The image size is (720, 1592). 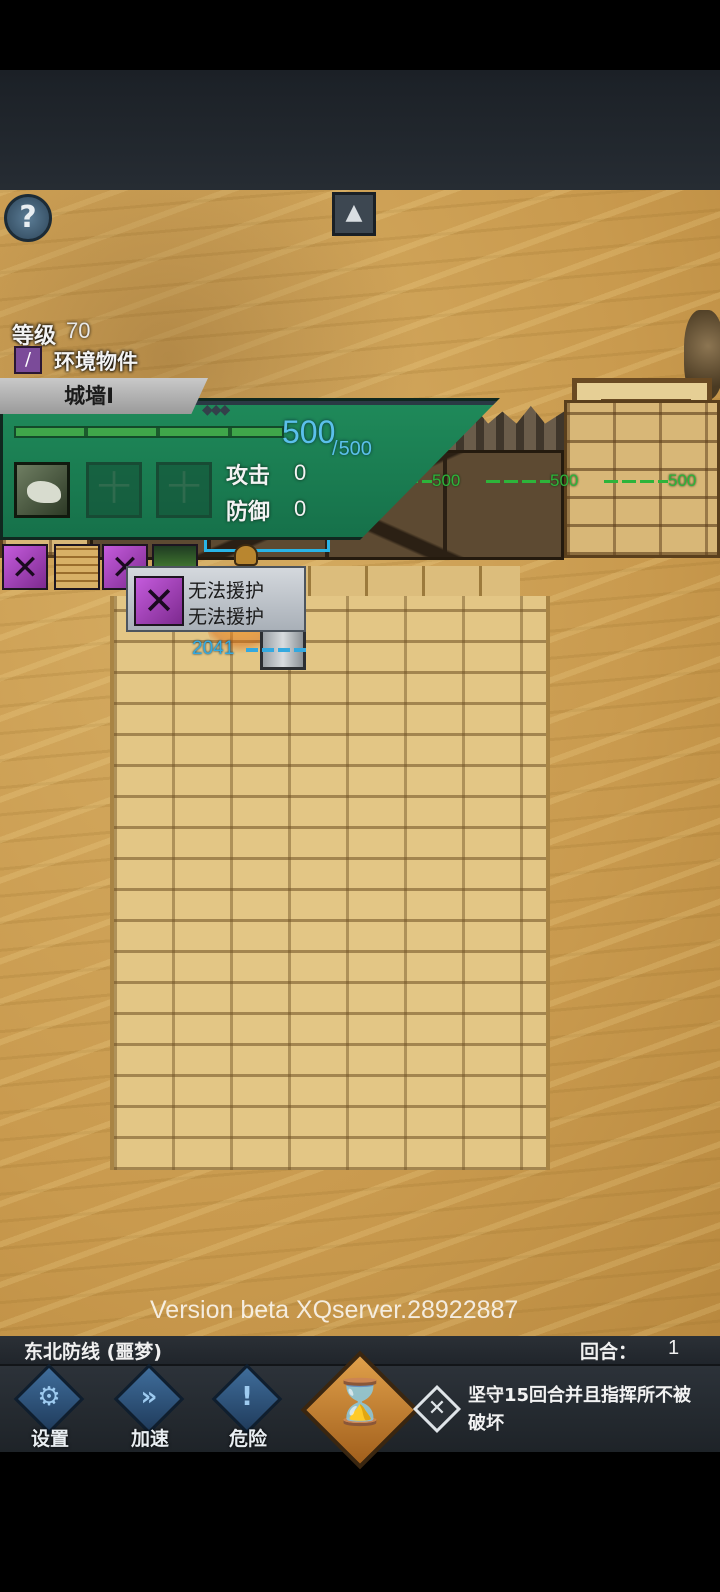 What do you see at coordinates (93, 1352) in the screenshot?
I see `stage-name: 东北防线 (噩梦)` at bounding box center [93, 1352].